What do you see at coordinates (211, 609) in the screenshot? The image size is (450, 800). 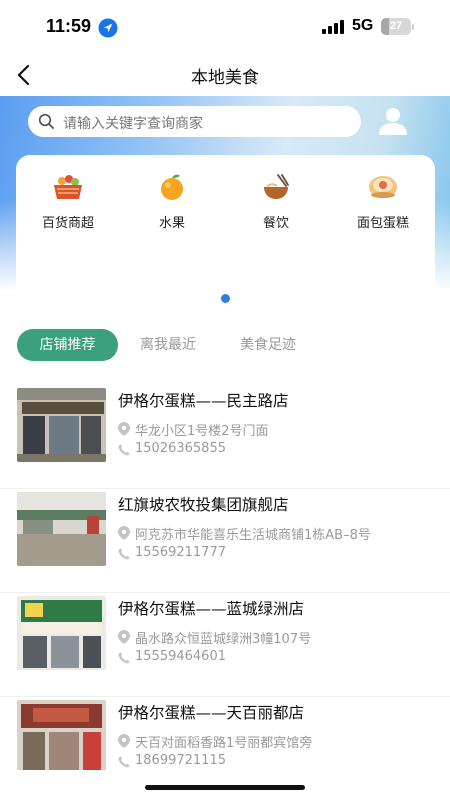 I see `store-name: 伊格尔蛋糕——蓝城绿洲店` at bounding box center [211, 609].